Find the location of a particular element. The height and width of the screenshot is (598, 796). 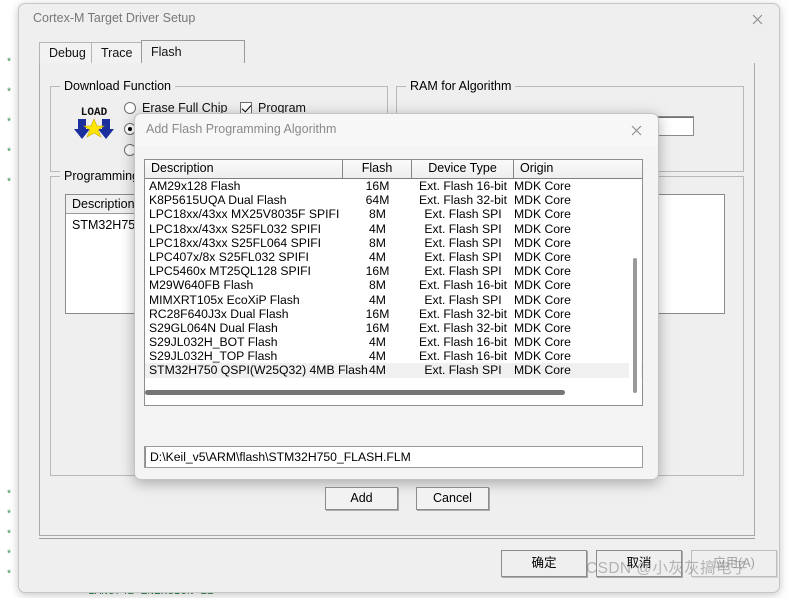

table-cell-description: MIMXRT105x EcoXiP Flash is located at coordinates (224, 299).